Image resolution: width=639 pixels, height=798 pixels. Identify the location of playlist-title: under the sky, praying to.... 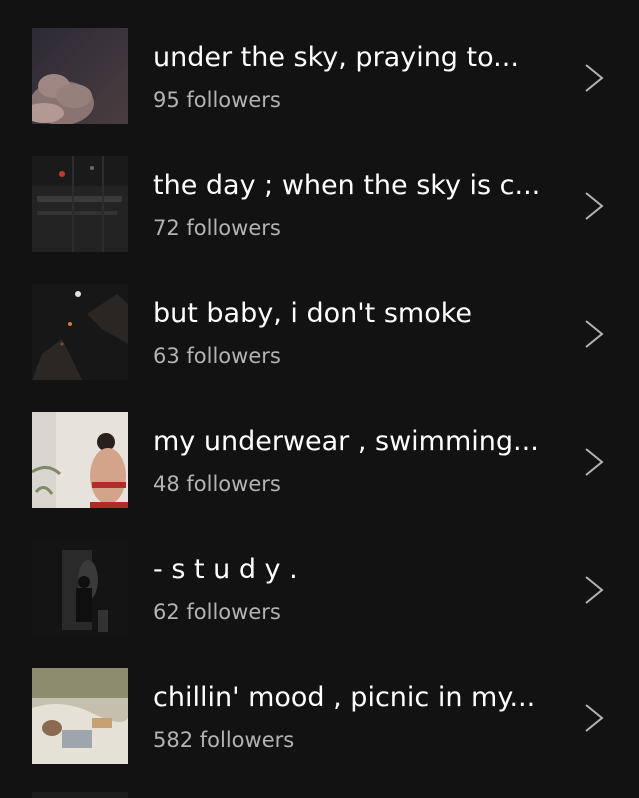
(336, 57).